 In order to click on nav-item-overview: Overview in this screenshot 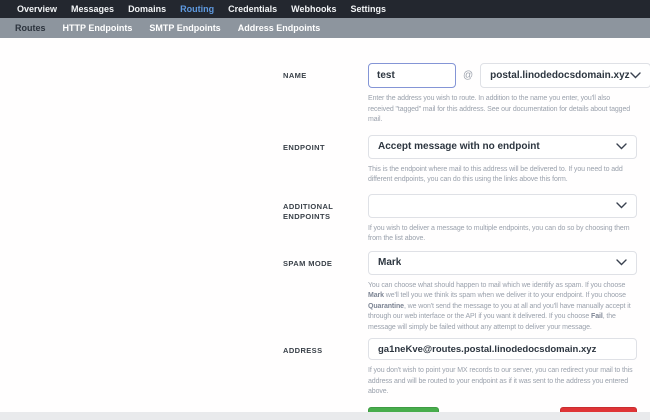, I will do `click(37, 9)`.